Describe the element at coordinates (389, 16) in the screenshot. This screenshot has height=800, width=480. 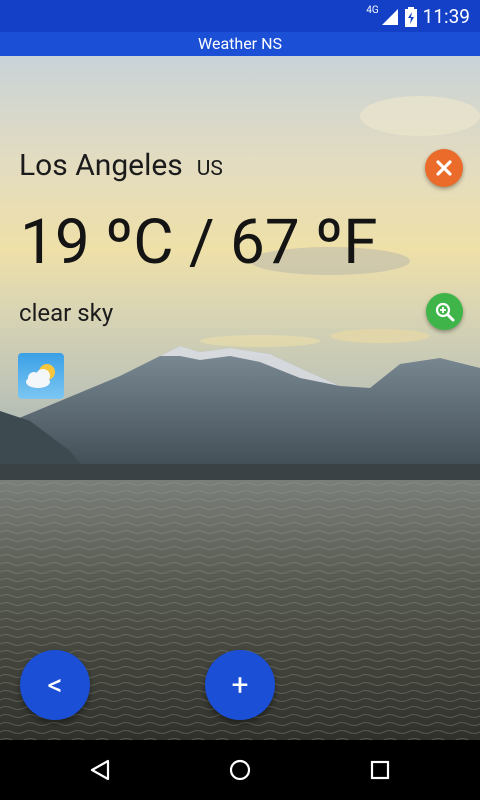
I see `signal-icon` at that location.